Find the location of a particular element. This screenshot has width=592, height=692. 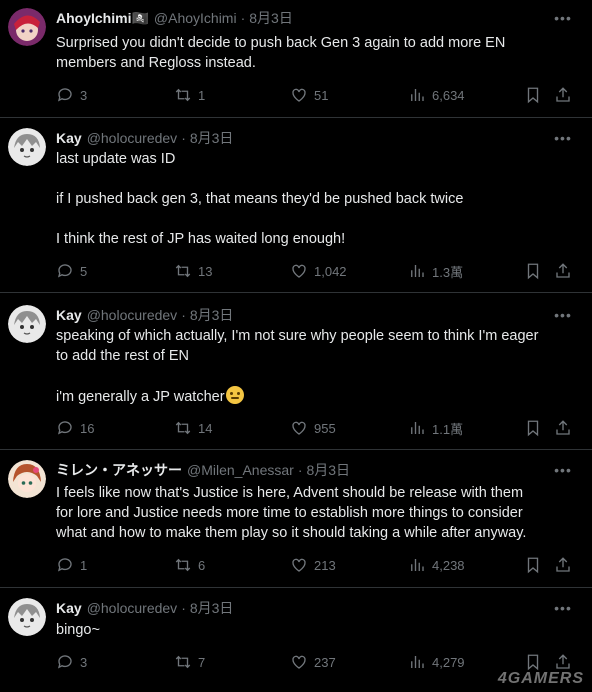

views-button: 6,634 is located at coordinates (436, 95).